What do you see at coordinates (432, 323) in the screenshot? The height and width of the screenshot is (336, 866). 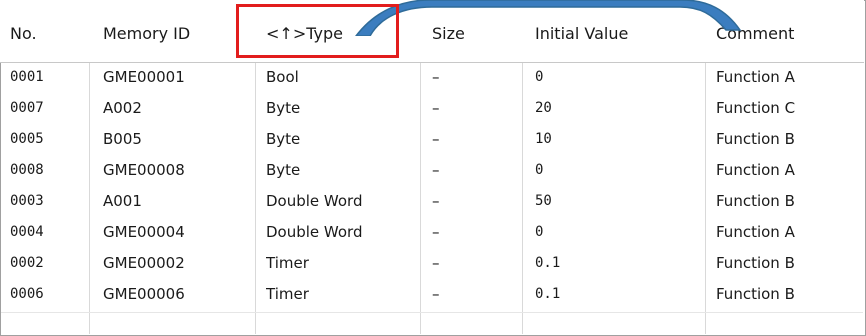 I see `empty-row-area` at bounding box center [432, 323].